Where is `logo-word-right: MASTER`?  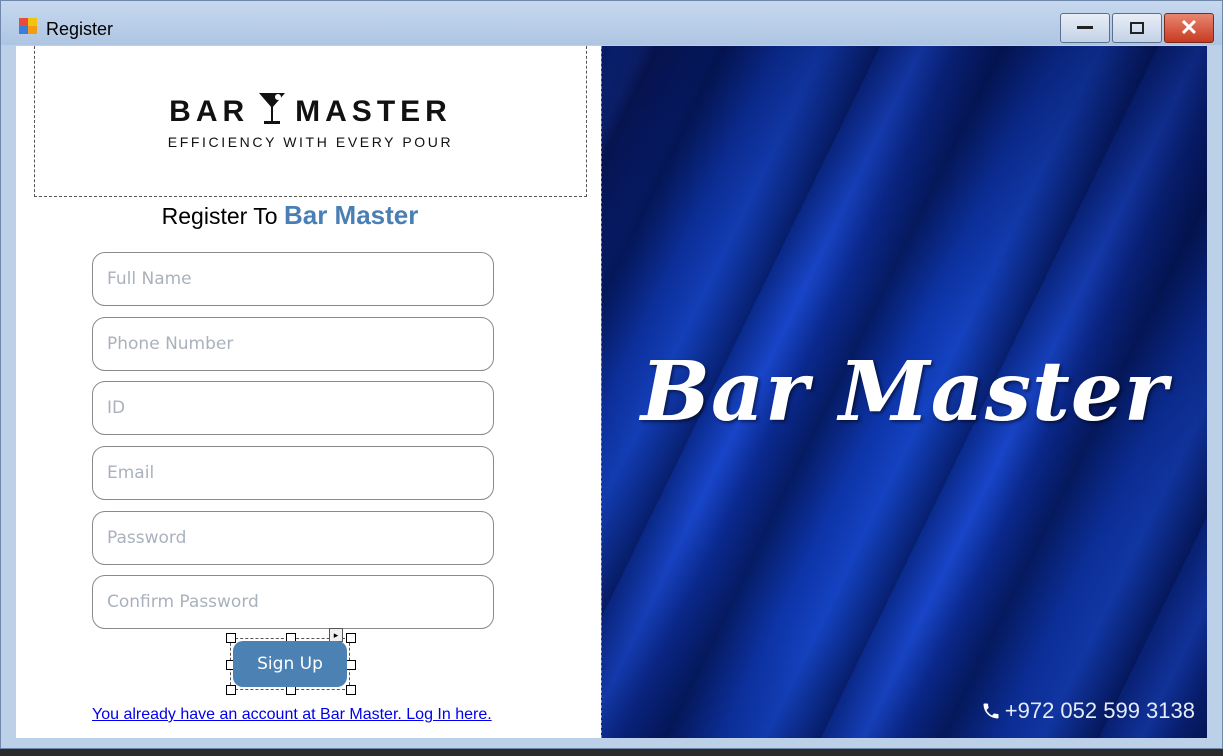 logo-word-right: MASTER is located at coordinates (373, 111).